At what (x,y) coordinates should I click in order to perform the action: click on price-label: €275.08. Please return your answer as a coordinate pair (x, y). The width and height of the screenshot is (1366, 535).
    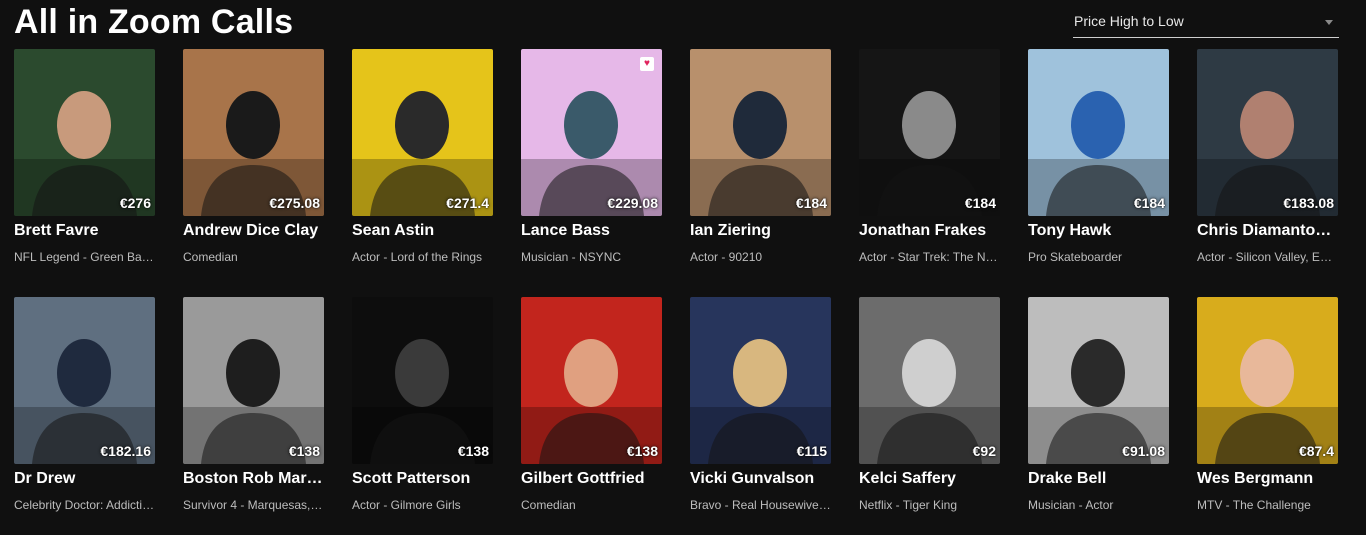
    Looking at the image, I should click on (294, 203).